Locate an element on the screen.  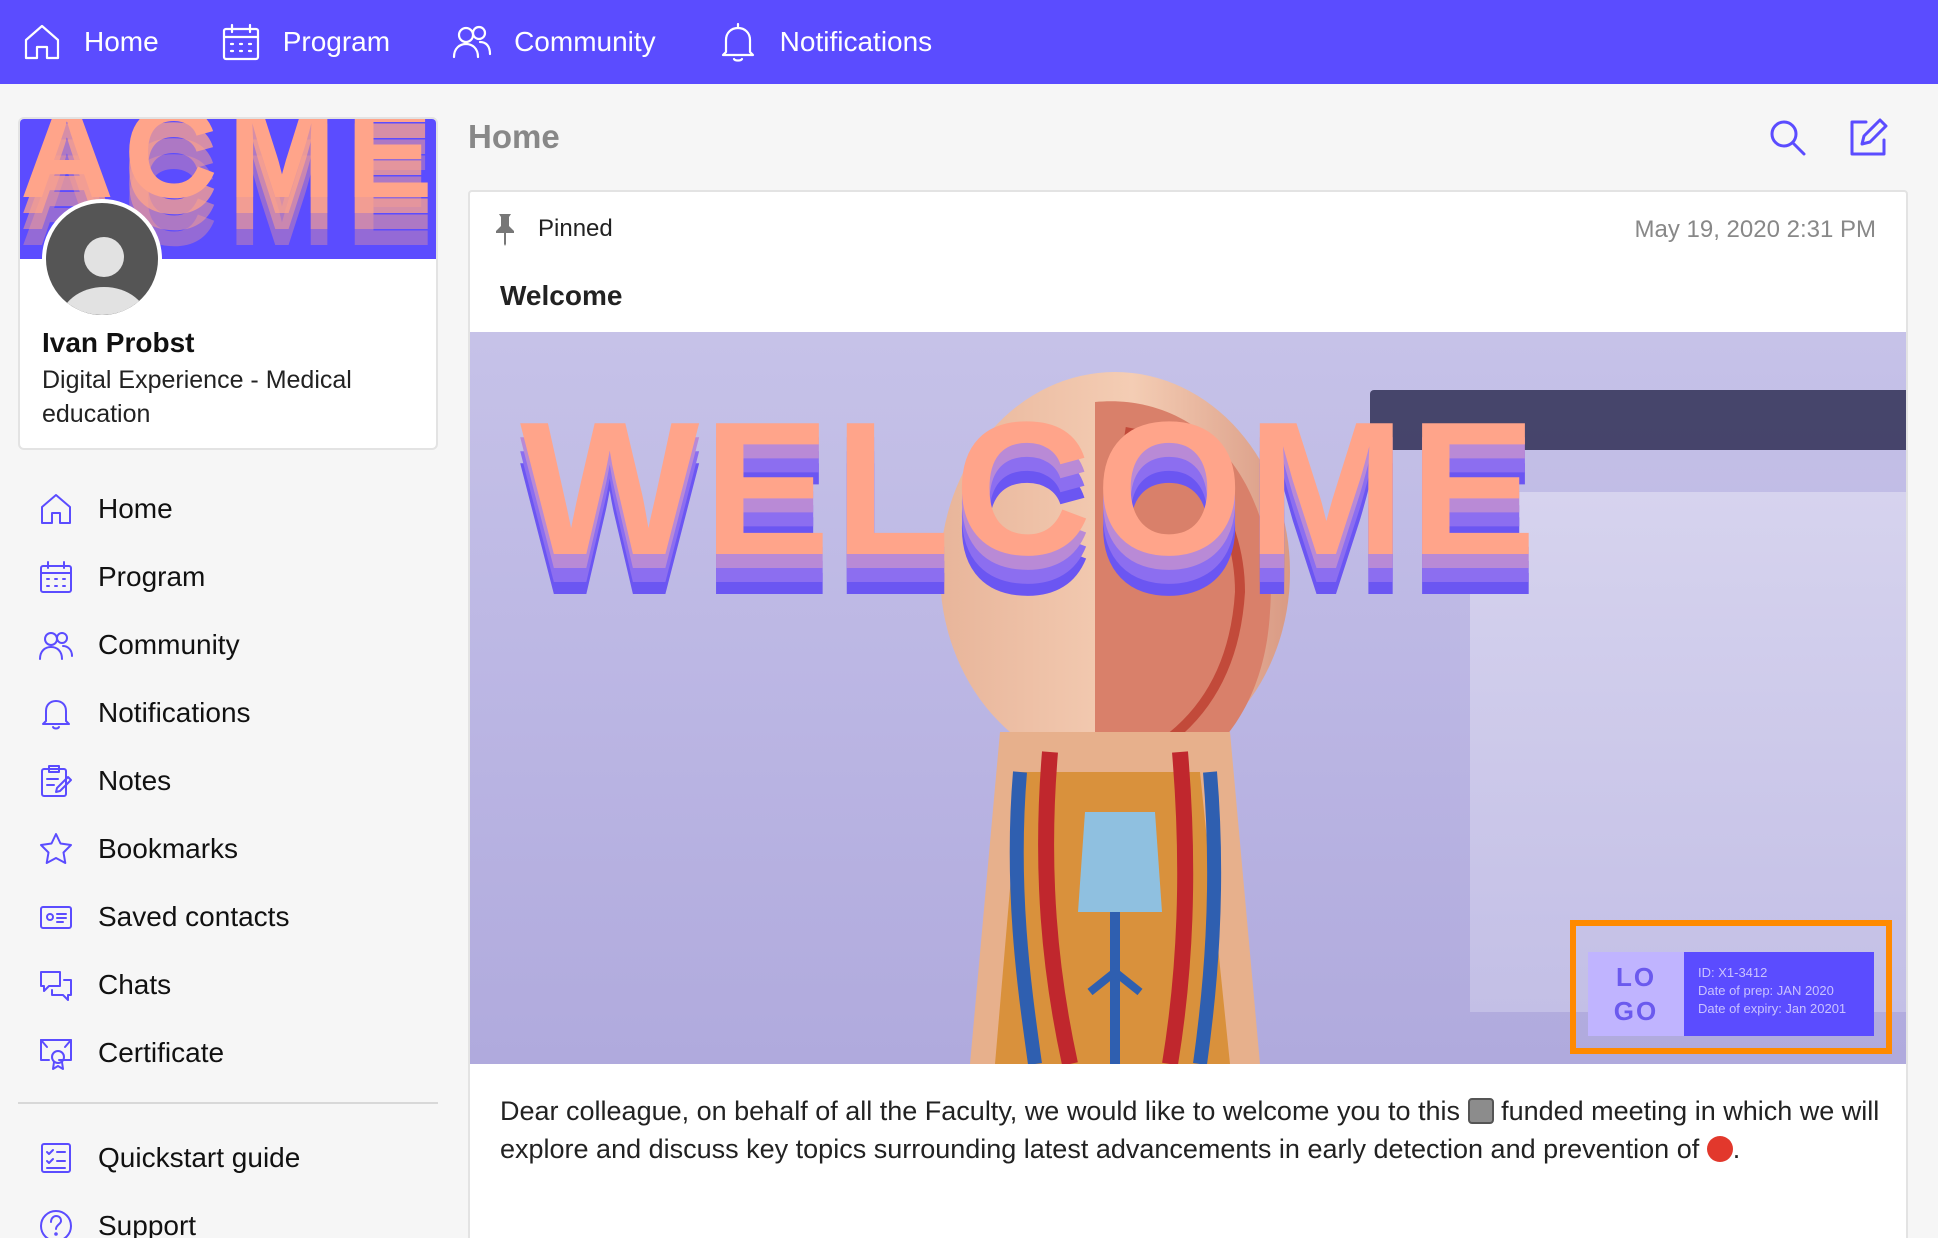
sidebar-item-label: Notifications is located at coordinates (174, 712).